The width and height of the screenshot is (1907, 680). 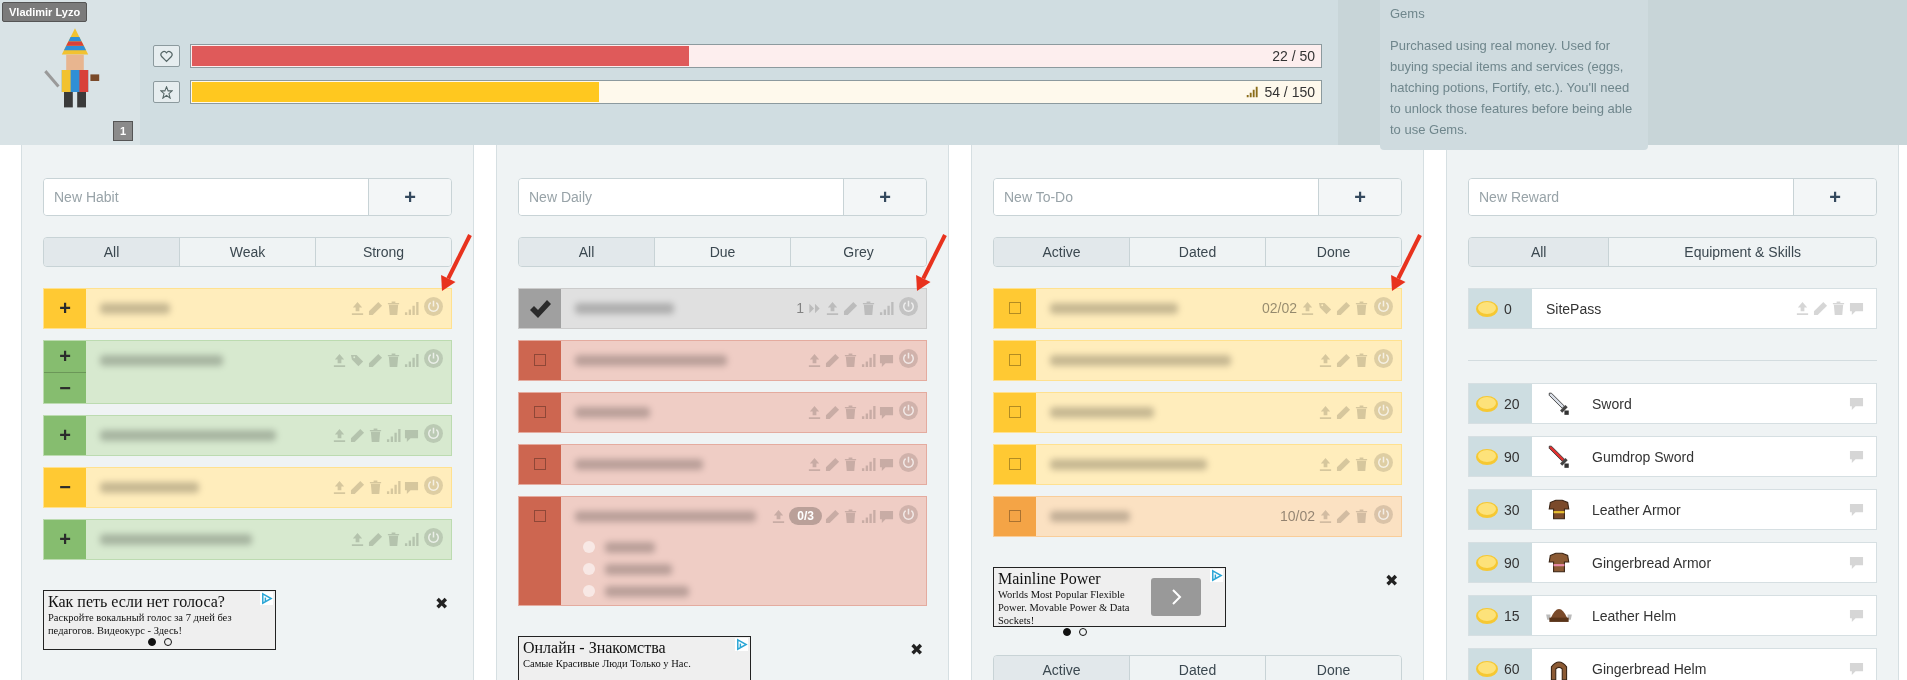 What do you see at coordinates (152, 601) in the screenshot?
I see `ad-title: Как петь если нет голоса?` at bounding box center [152, 601].